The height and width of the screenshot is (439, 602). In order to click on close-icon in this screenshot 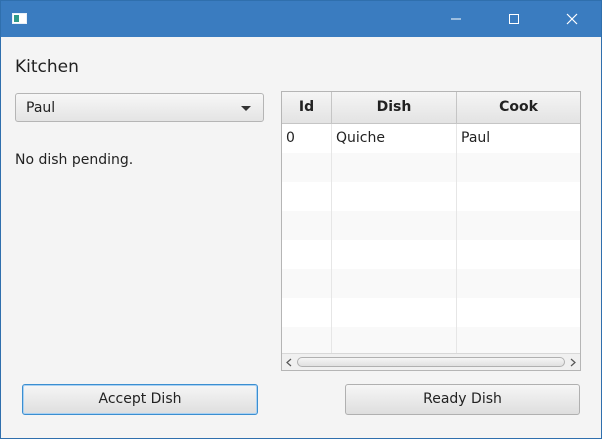, I will do `click(572, 19)`.